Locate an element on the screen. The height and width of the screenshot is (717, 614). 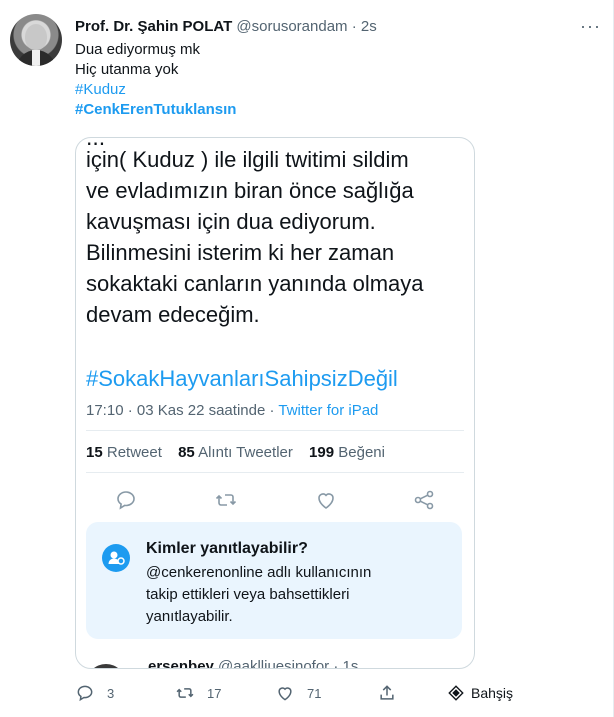
reply-avatar is located at coordinates (106, 666).